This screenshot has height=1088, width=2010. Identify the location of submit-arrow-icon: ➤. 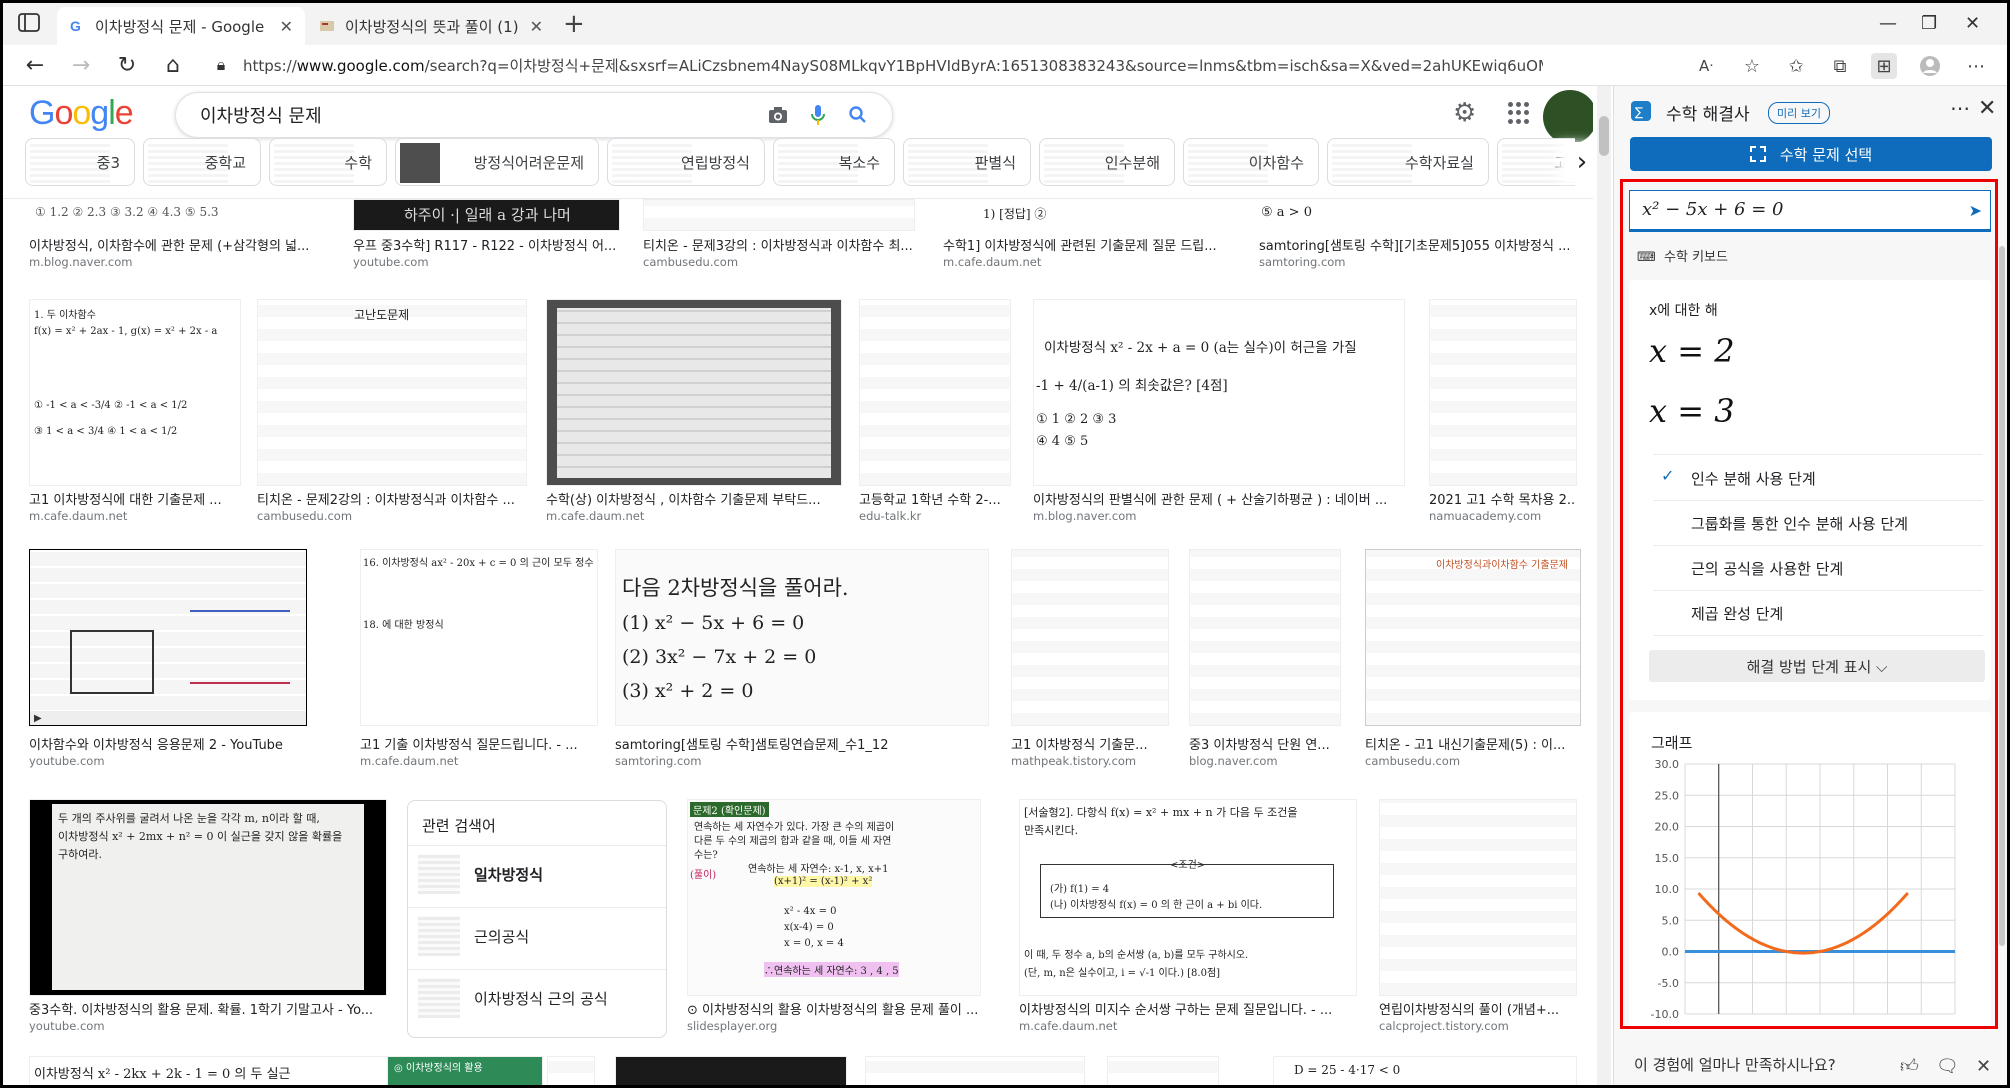
(1975, 210).